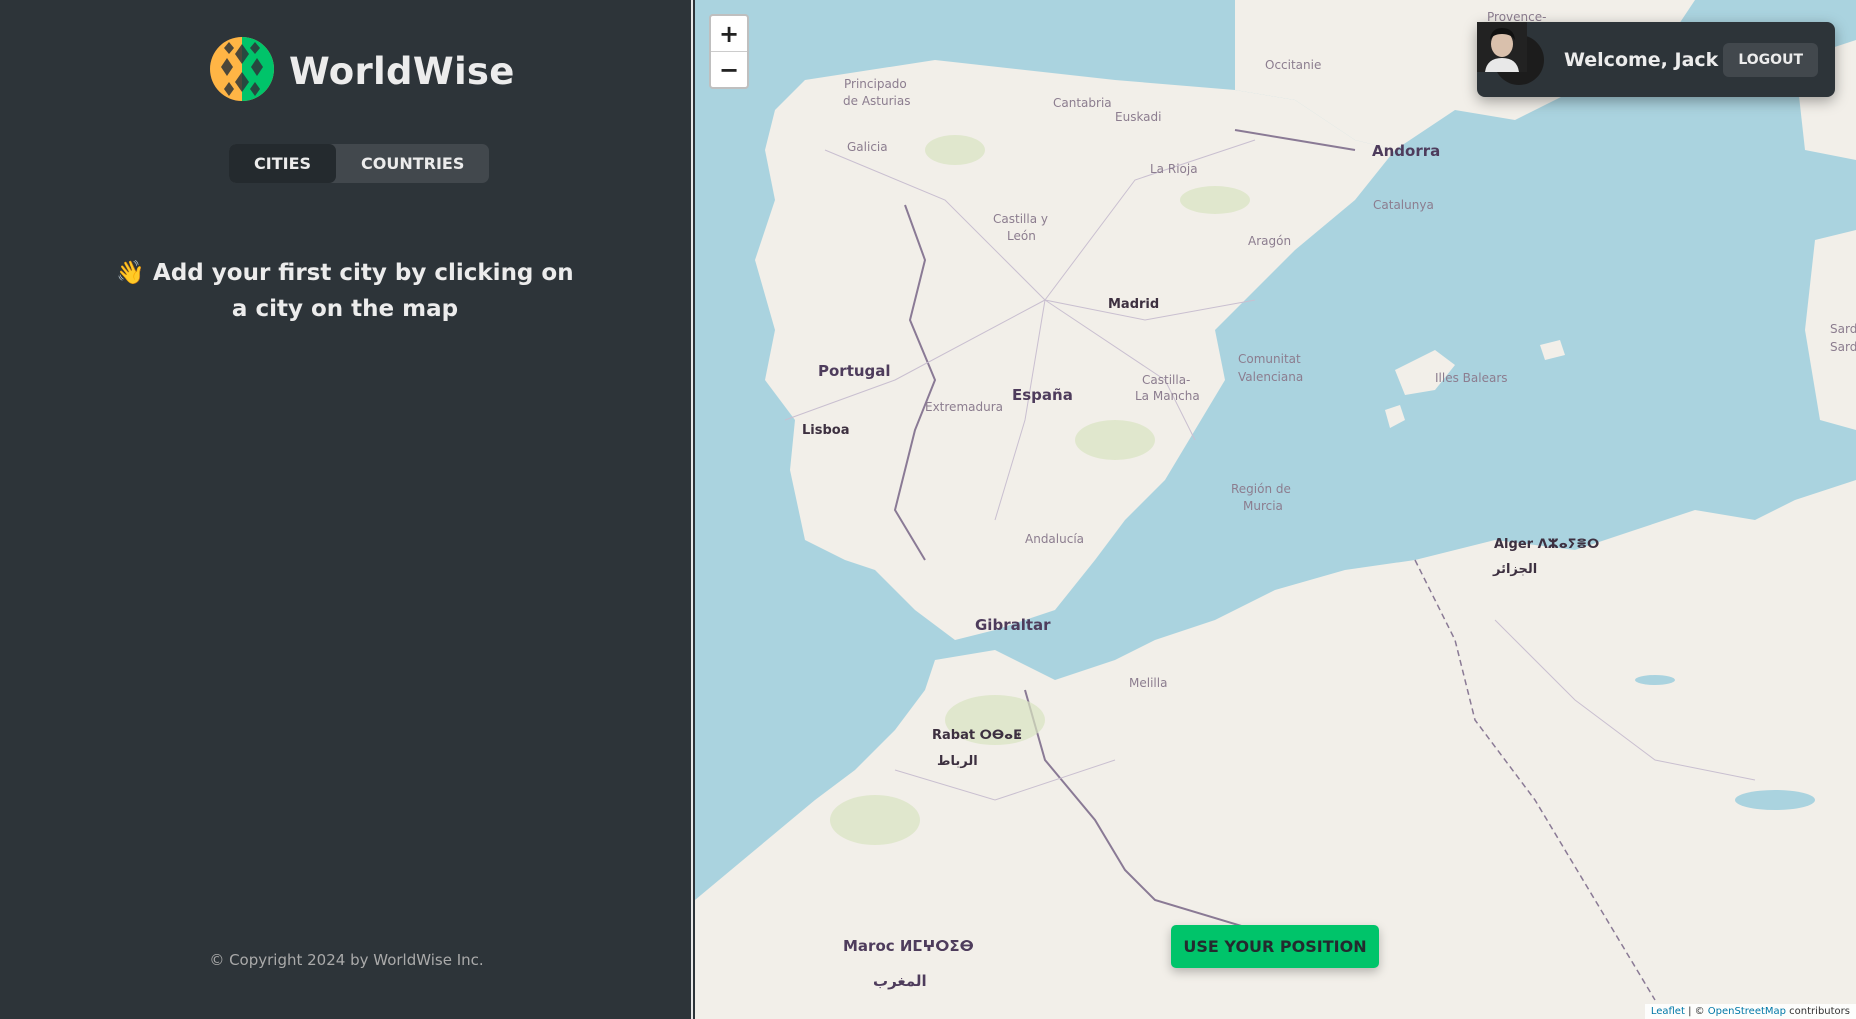 This screenshot has width=1856, height=1019. Describe the element at coordinates (1668, 1011) in the screenshot. I see `leaflet-link: Leaflet` at that location.